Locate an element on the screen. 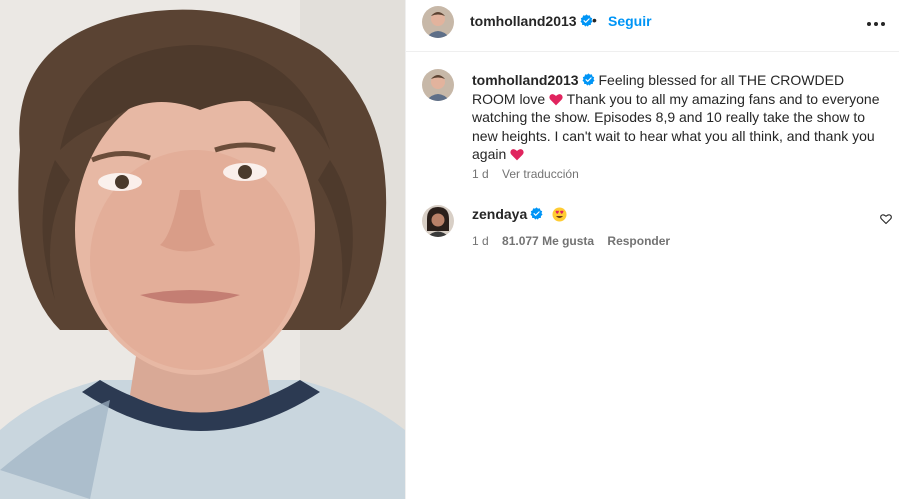  caption-meta: 1 d Ver traducción is located at coordinates (530, 174).